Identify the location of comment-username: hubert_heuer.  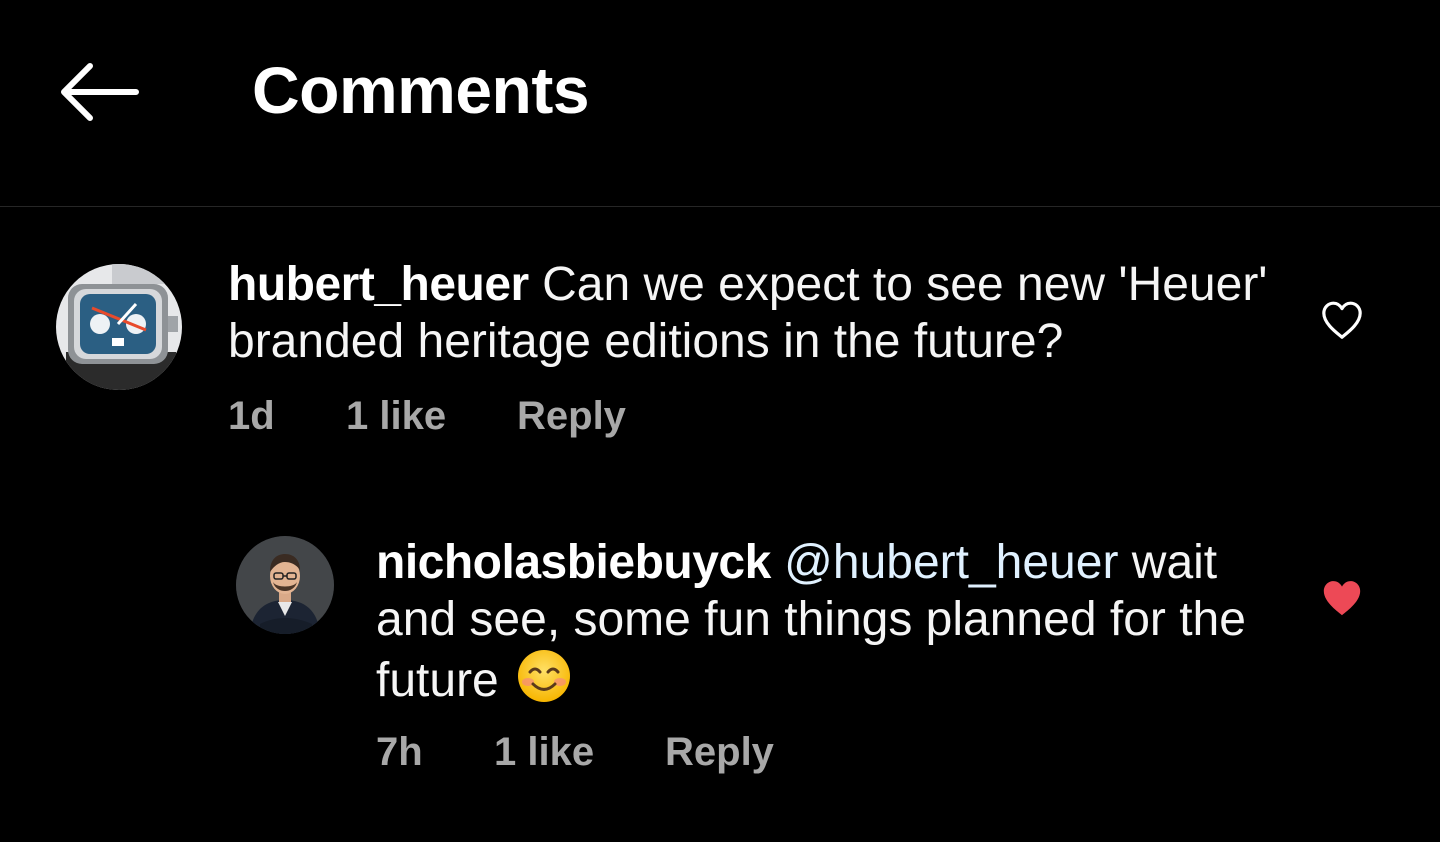
(378, 284).